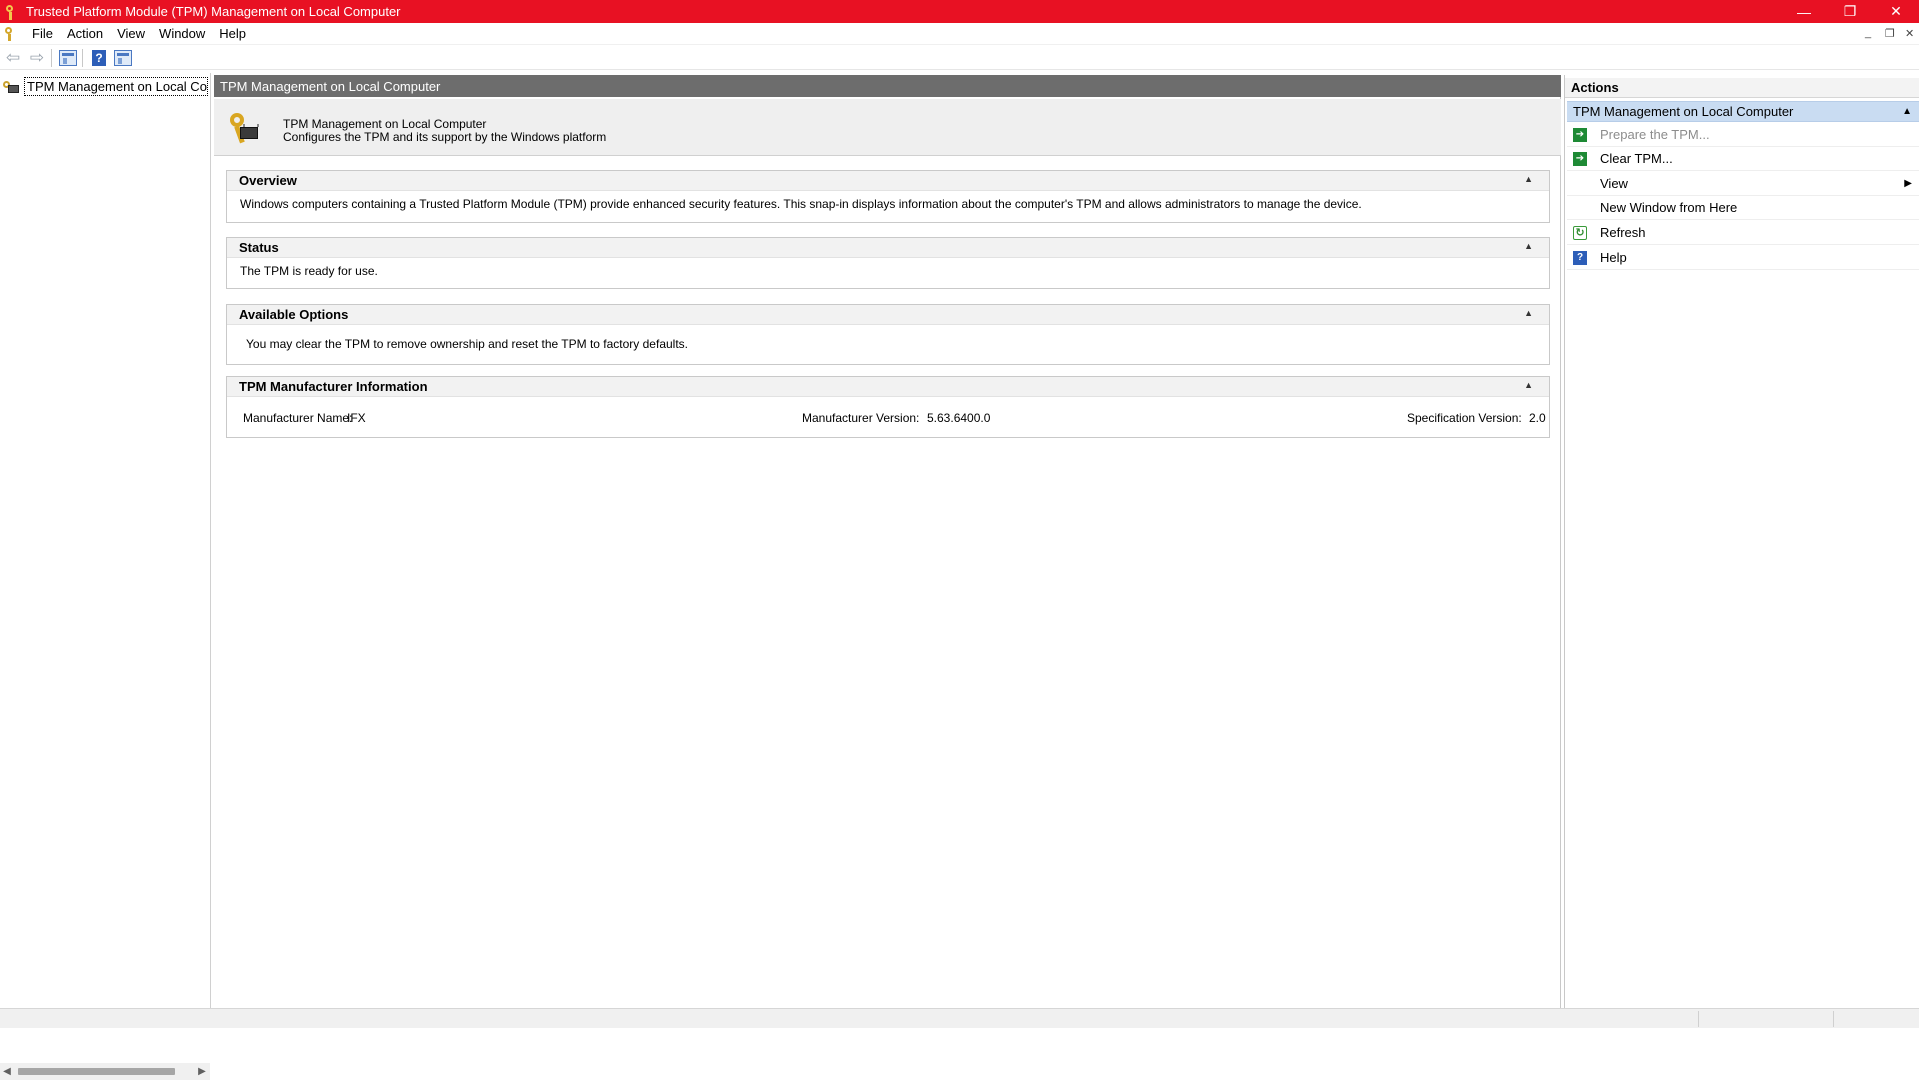  What do you see at coordinates (1850, 11) in the screenshot?
I see `restore-button: ❐` at bounding box center [1850, 11].